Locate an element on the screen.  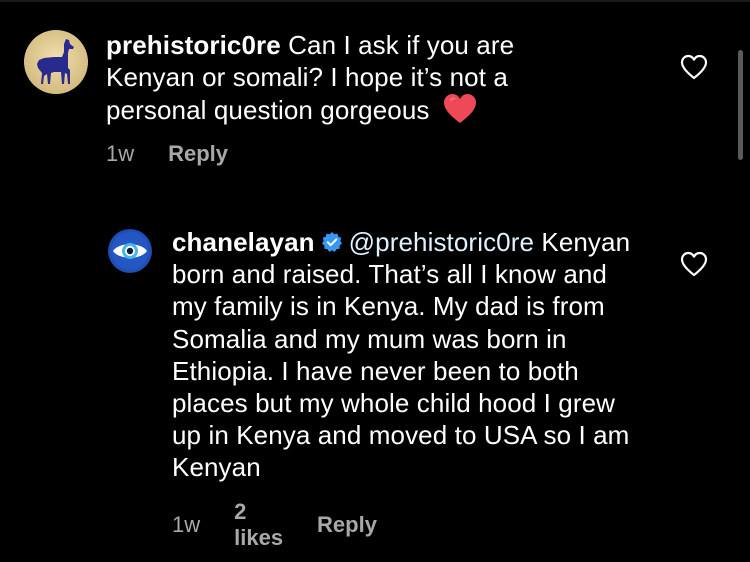
verified-badge-icon is located at coordinates (331, 242).